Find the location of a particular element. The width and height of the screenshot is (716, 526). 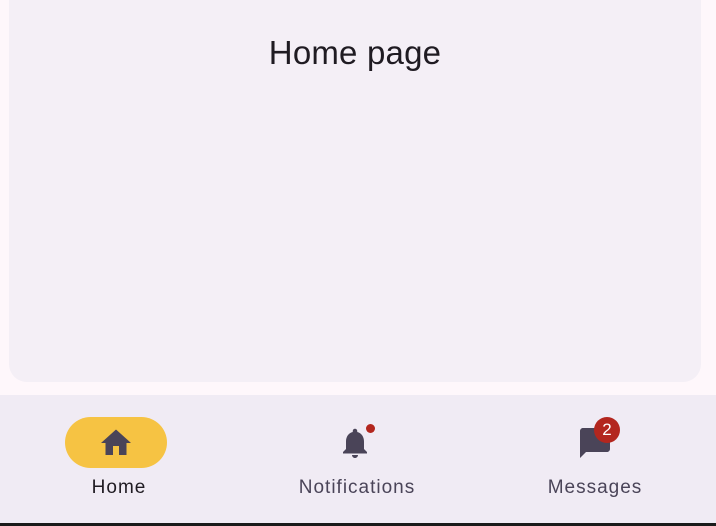

nav-item-messages: 2 Messages is located at coordinates (595, 459).